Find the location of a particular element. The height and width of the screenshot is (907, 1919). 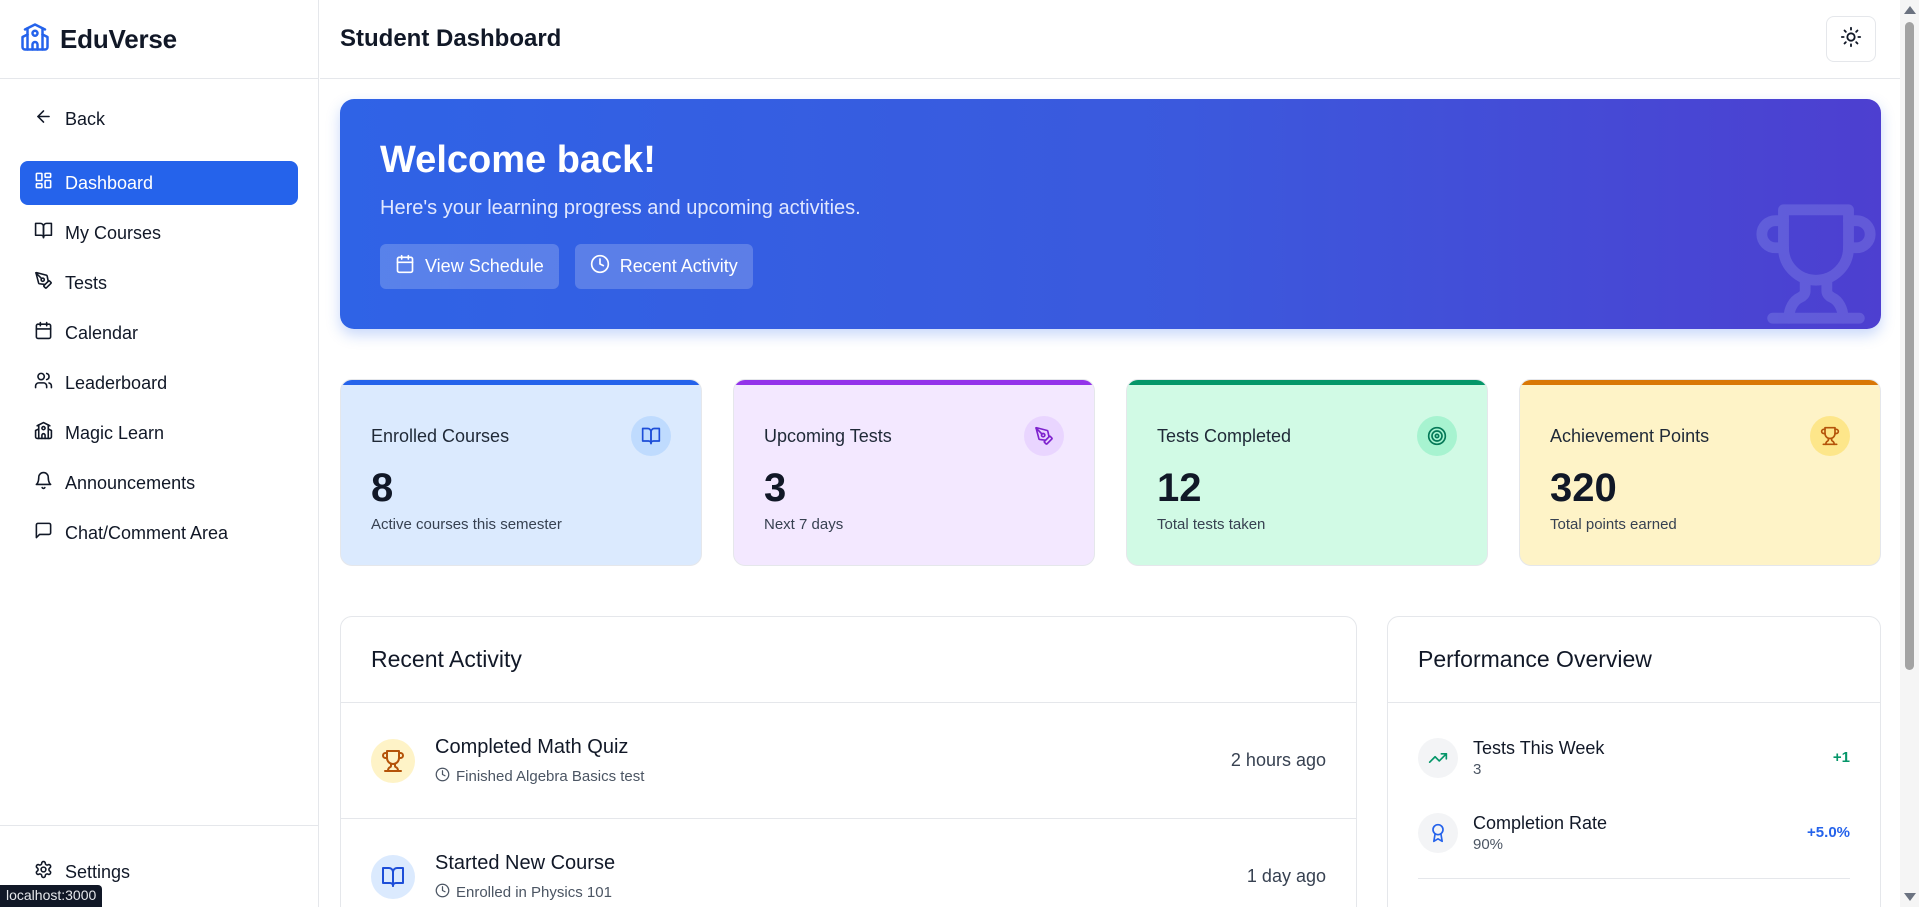

sidebar-item-calendar: Calendar is located at coordinates (159, 333).